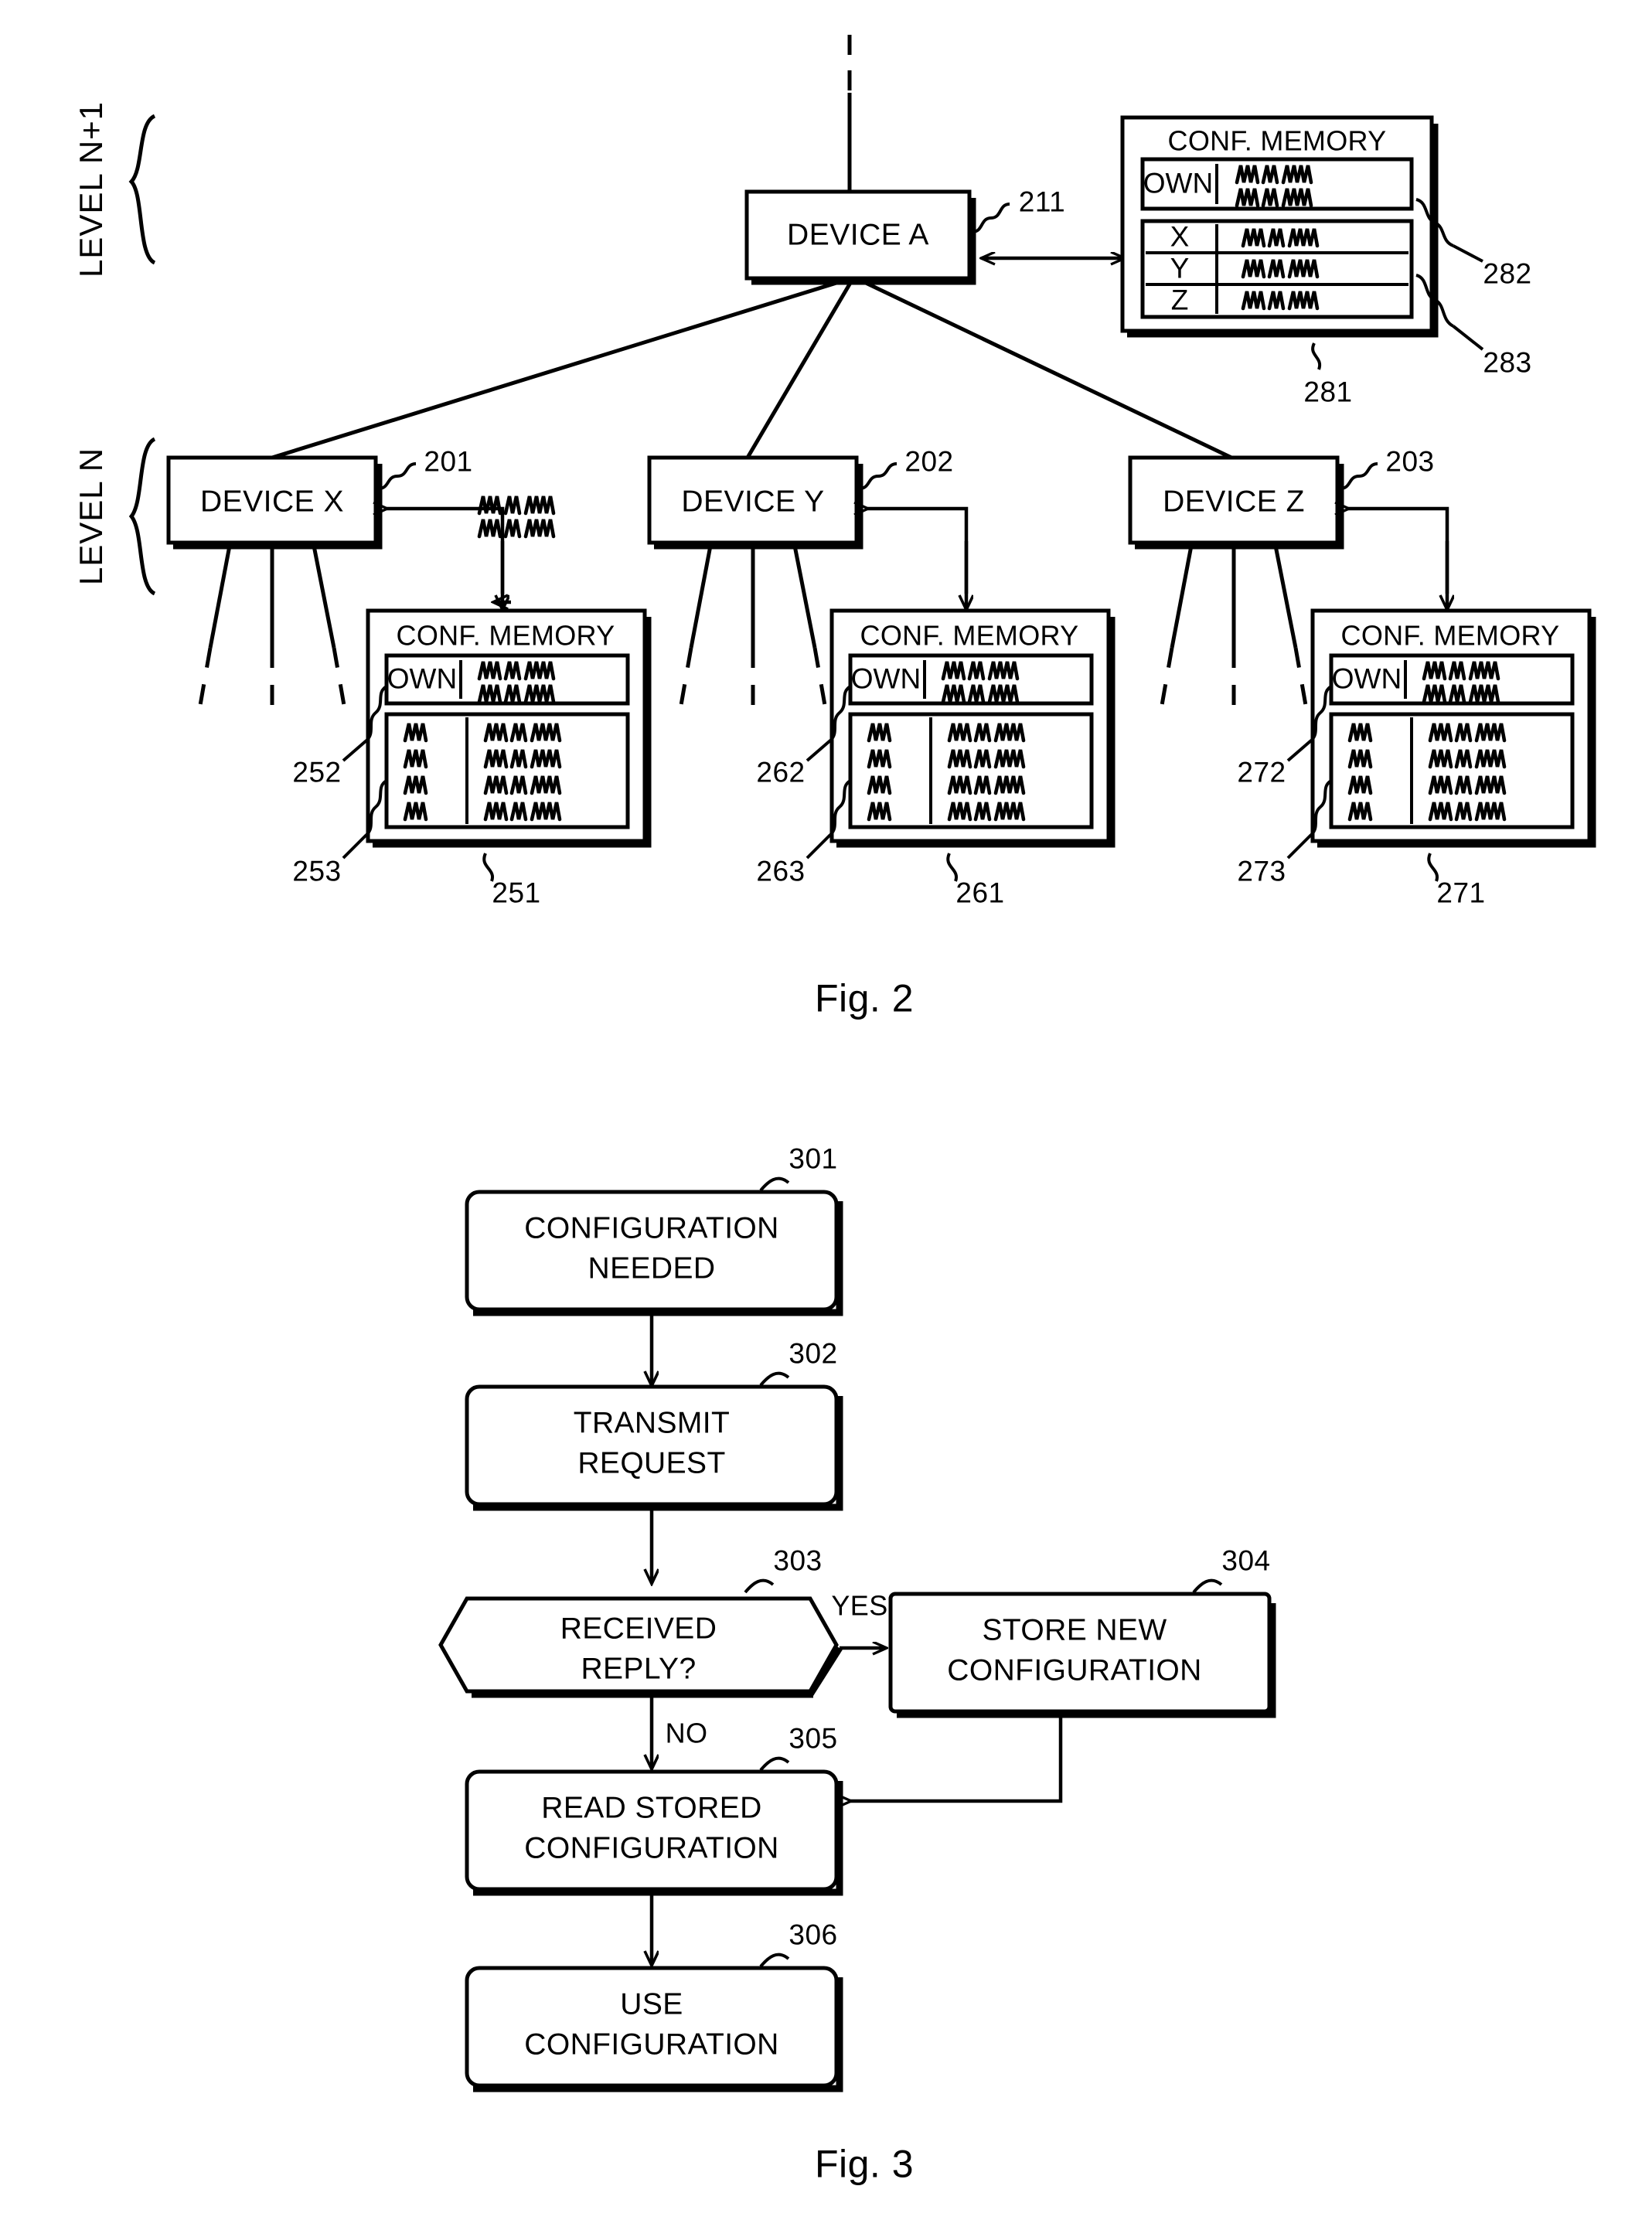 This screenshot has width=1652, height=2220. Describe the element at coordinates (90, 516) in the screenshot. I see `level-label-n: LEVEL N` at that location.